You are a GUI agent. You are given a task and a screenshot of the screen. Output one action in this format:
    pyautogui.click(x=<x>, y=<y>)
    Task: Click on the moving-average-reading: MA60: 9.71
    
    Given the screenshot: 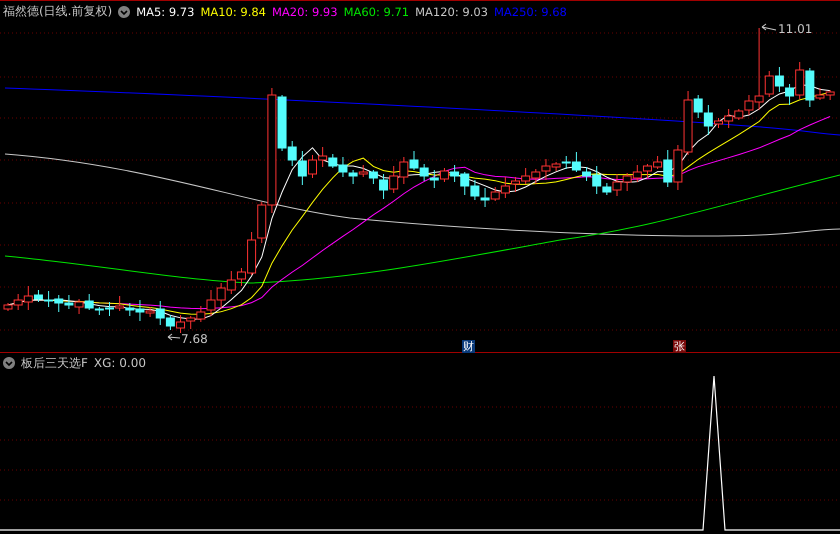 What is the action you would take?
    pyautogui.click(x=377, y=11)
    